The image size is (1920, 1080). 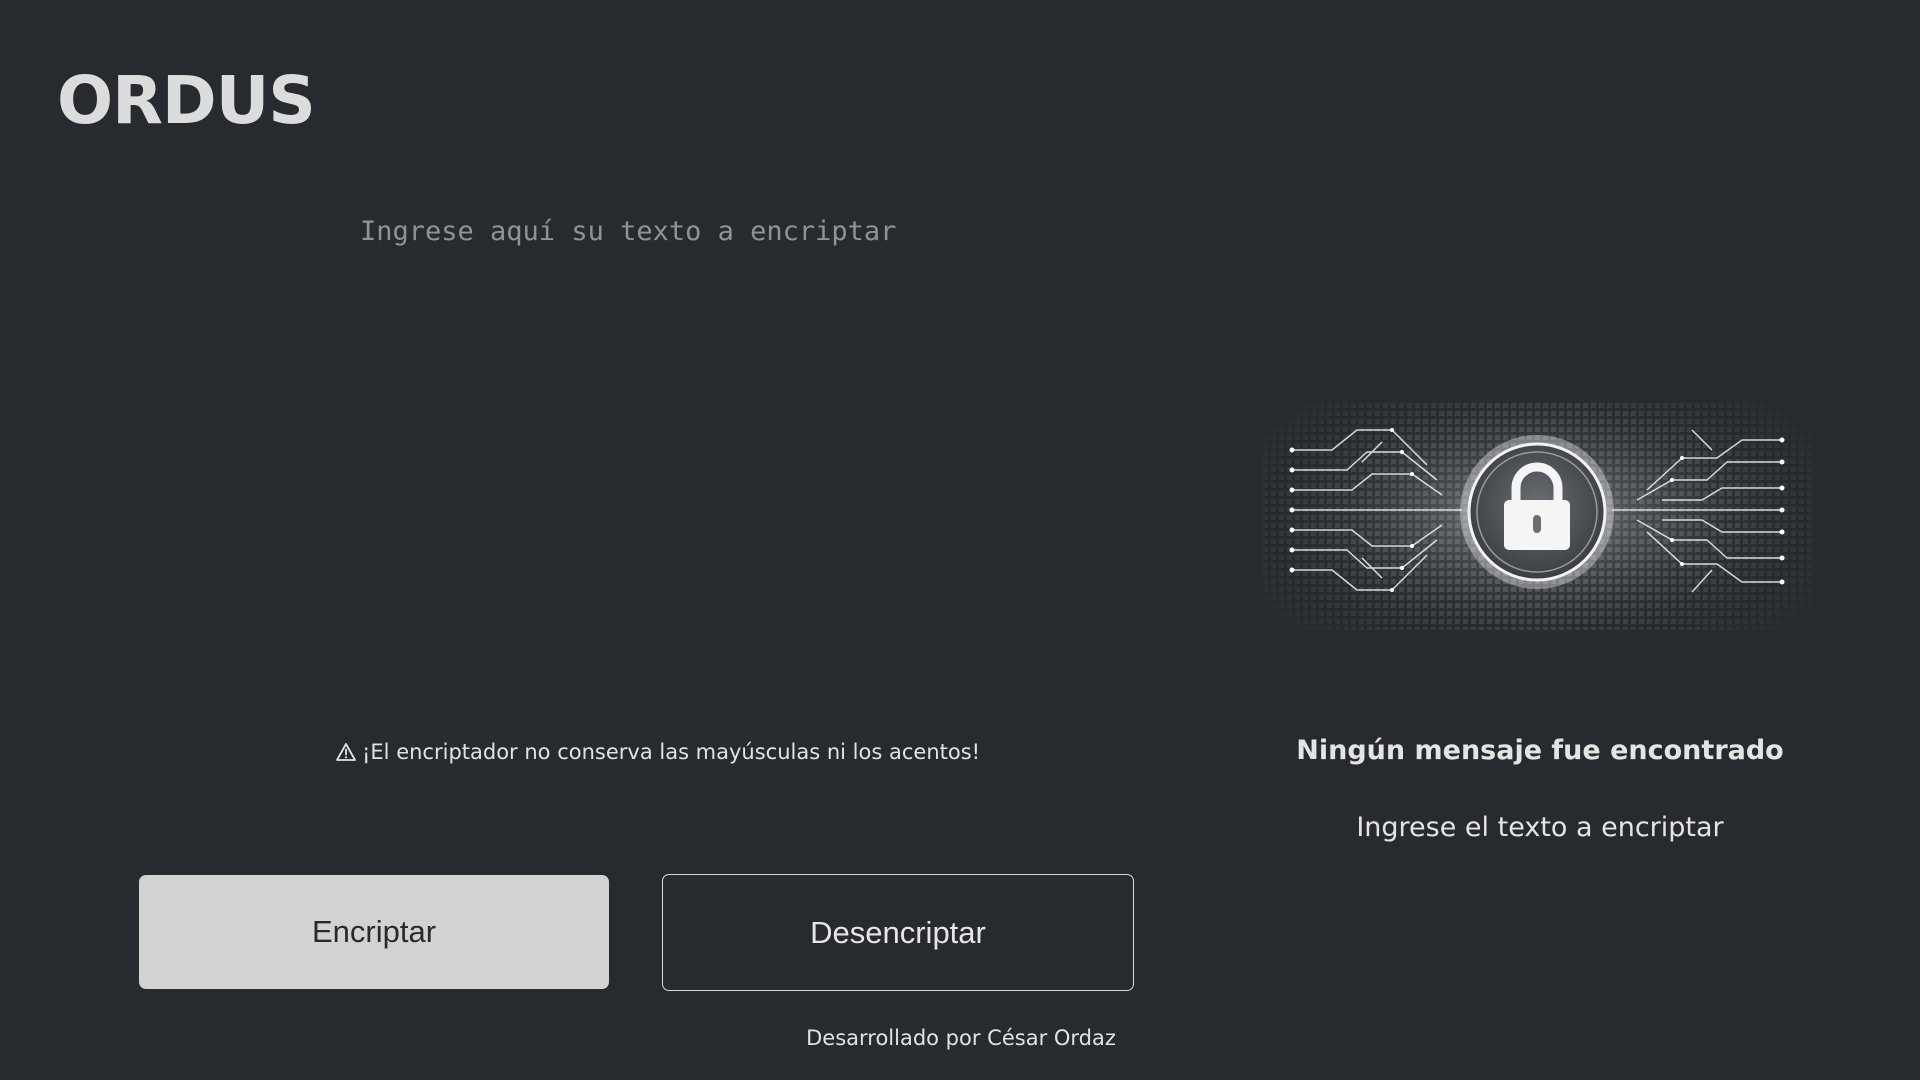 I want to click on footer-credit: Desarrollado por César Ordaz, so click(x=960, y=1038).